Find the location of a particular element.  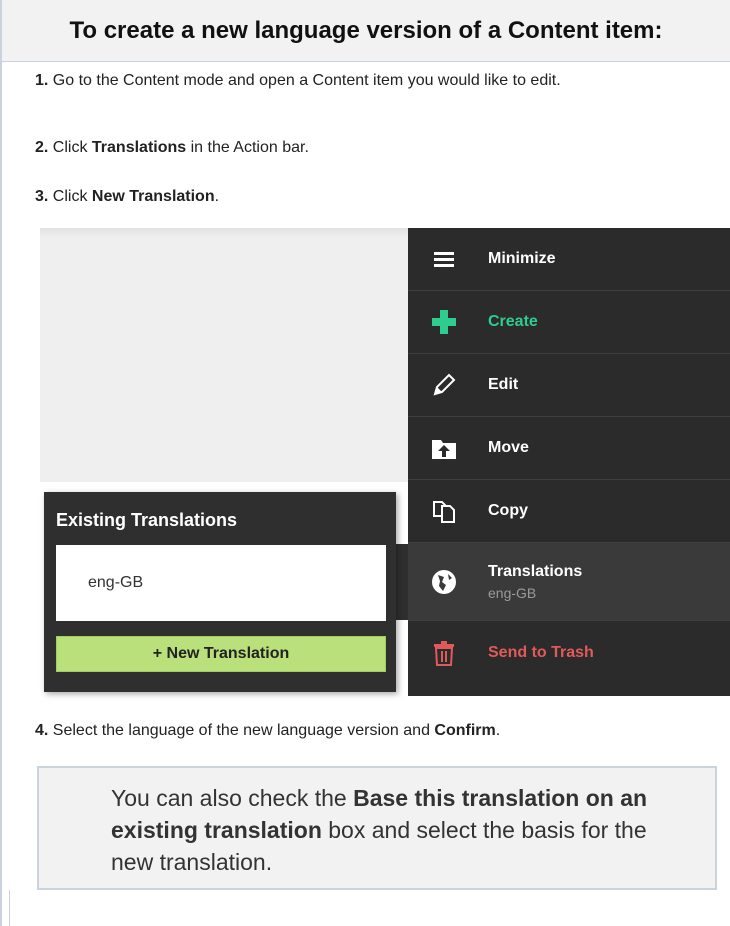

action-edit: Edit is located at coordinates (569, 385).